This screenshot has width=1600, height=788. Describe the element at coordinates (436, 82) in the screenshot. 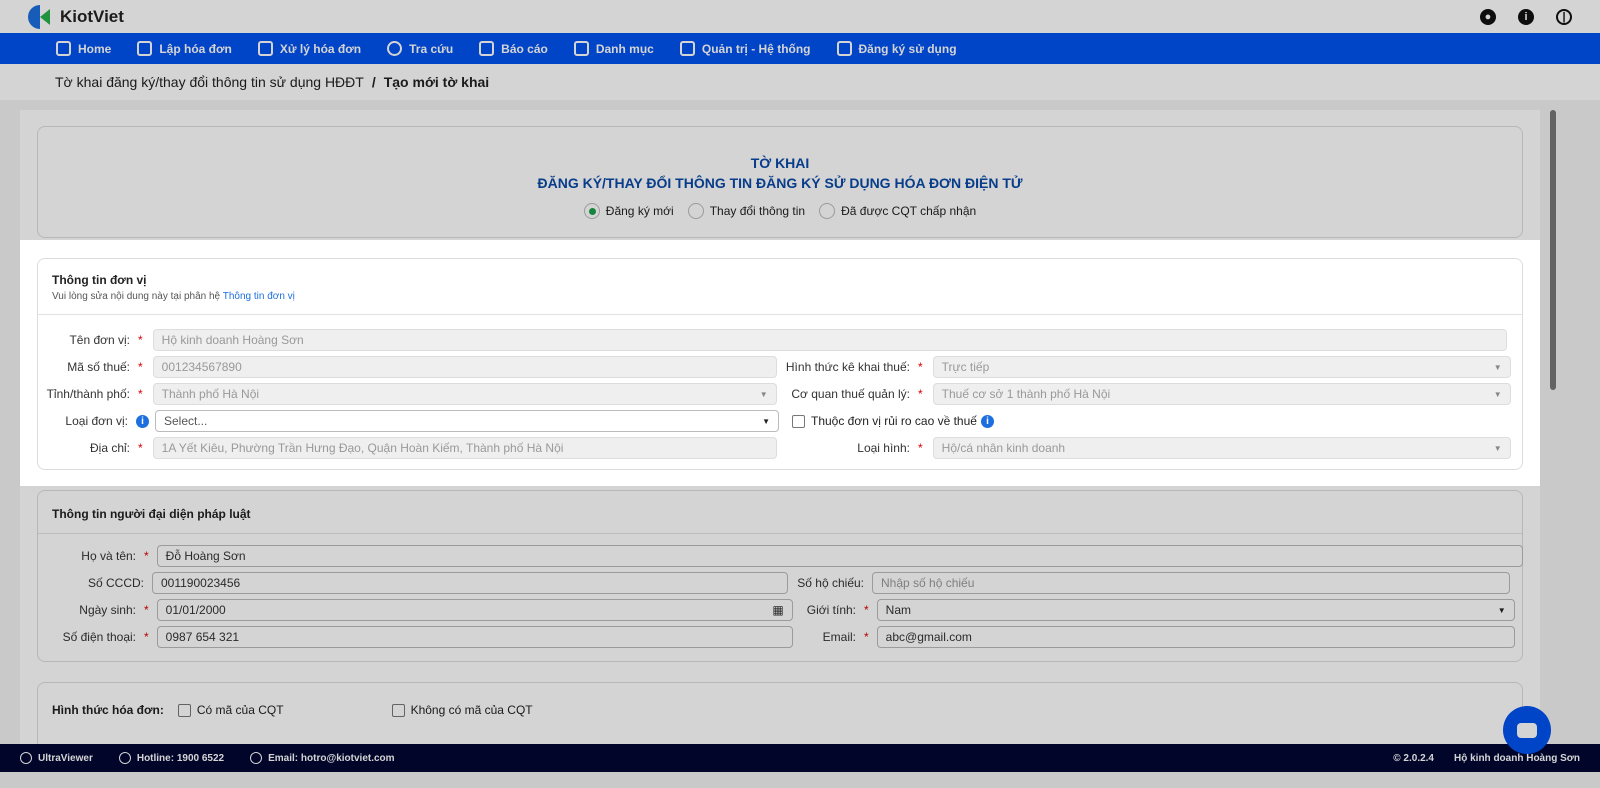

I see `breadcrumb-current: Tạo mới tờ khai` at that location.